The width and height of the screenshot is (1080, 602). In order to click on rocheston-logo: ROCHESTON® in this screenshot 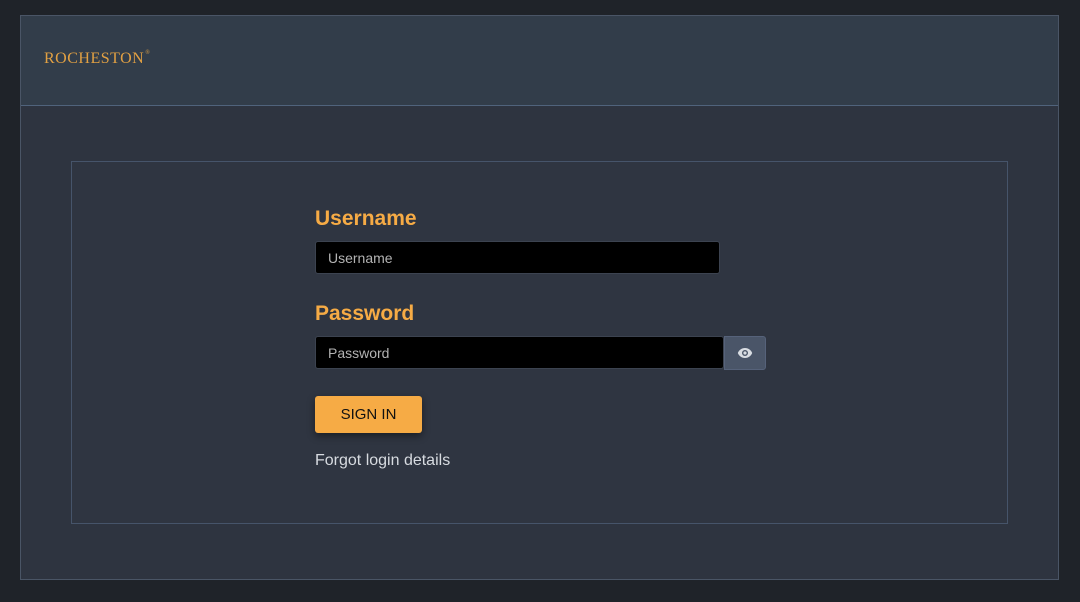, I will do `click(97, 59)`.